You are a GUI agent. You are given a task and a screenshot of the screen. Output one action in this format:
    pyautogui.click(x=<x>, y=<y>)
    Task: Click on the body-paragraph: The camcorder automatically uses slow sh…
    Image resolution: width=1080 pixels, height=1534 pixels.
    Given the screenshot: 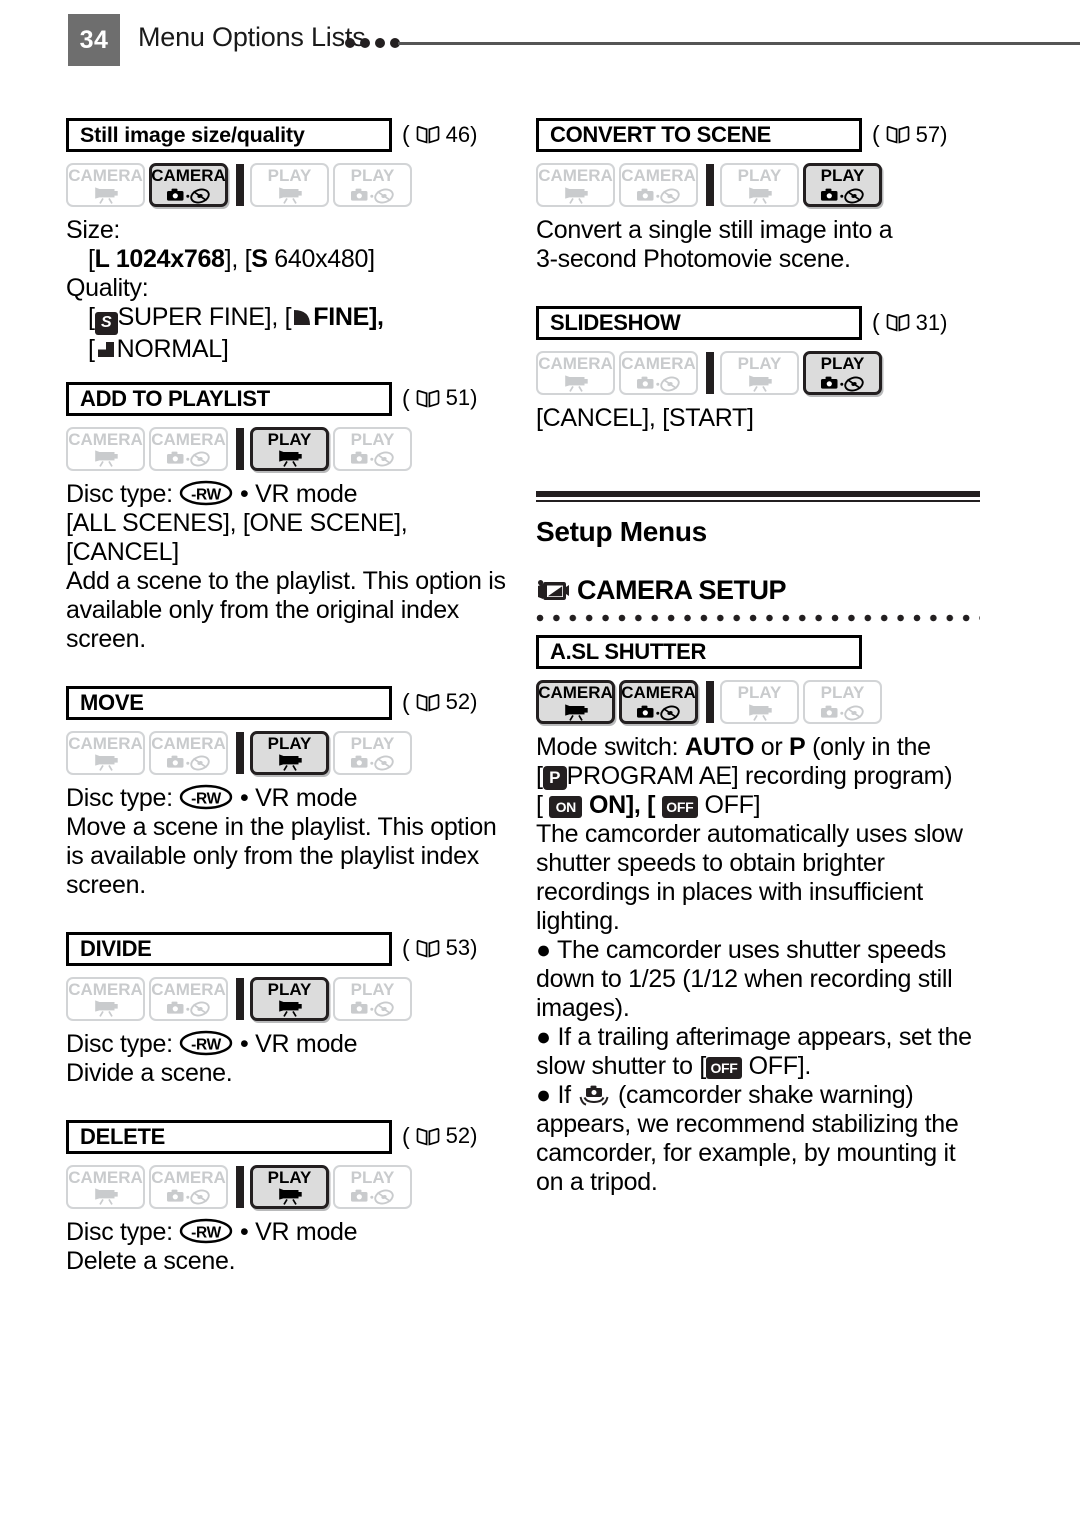 What is the action you would take?
    pyautogui.click(x=749, y=877)
    